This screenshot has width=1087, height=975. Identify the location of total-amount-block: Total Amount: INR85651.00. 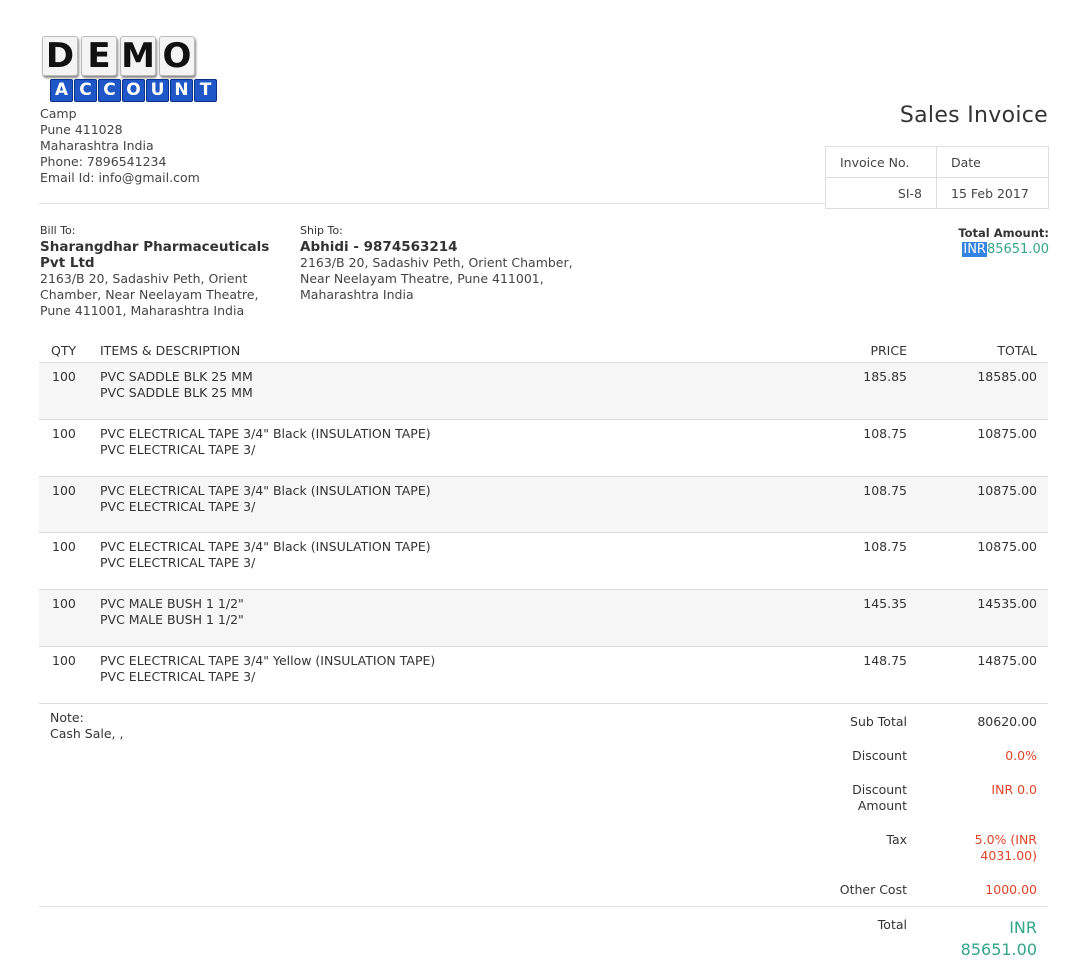
(1003, 241).